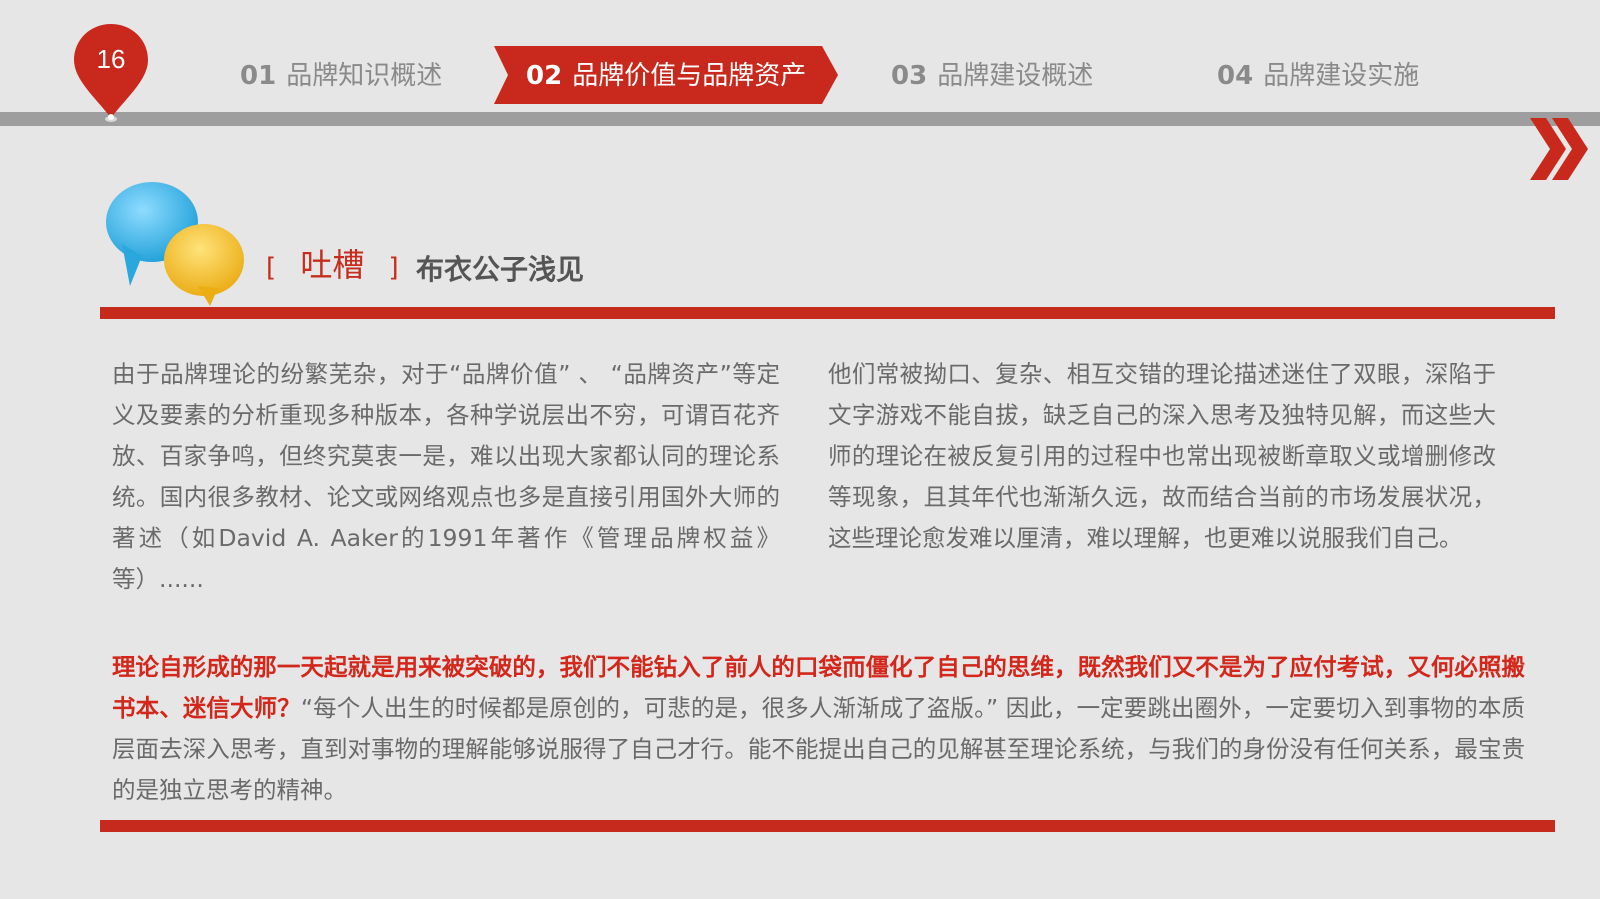 The image size is (1600, 899). I want to click on tab-label: 品牌知识概述, so click(364, 76).